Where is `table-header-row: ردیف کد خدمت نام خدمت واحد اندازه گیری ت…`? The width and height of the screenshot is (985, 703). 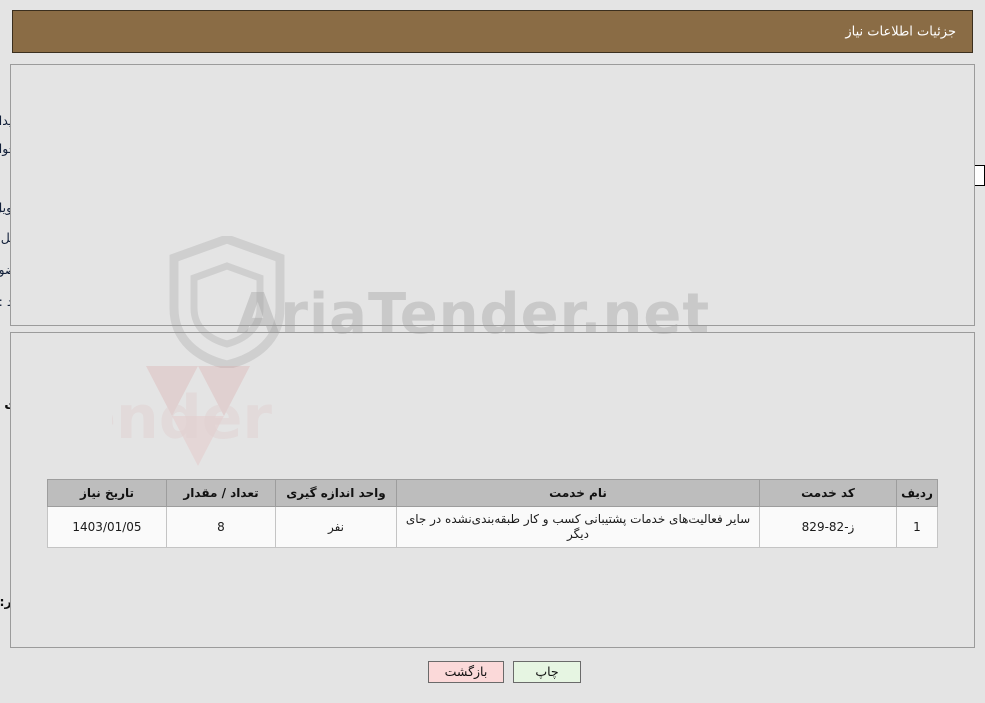
table-header-row: ردیف کد خدمت نام خدمت واحد اندازه گیری ت… is located at coordinates (492, 493).